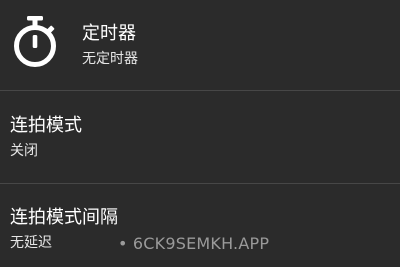 Image resolution: width=400 pixels, height=267 pixels. What do you see at coordinates (31, 243) in the screenshot?
I see `burst-interval-value: 无延迟` at bounding box center [31, 243].